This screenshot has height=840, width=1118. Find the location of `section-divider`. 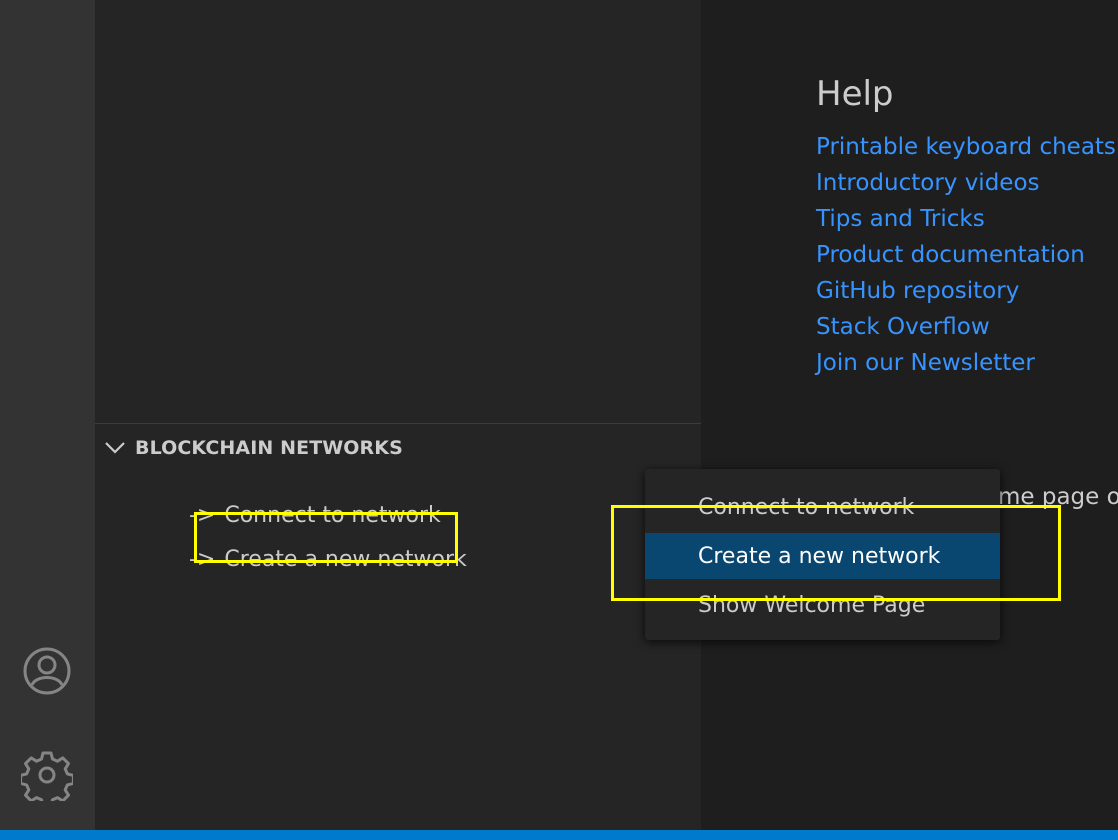

section-divider is located at coordinates (398, 423).